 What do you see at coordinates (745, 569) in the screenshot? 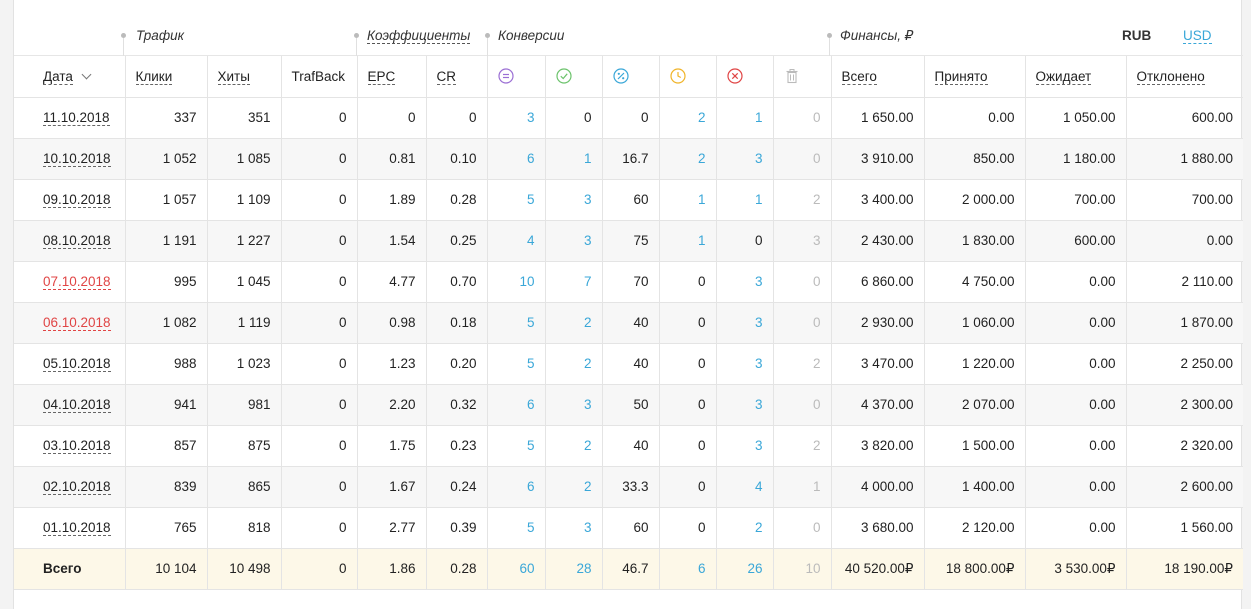
I see `total-rejected-cell: 26` at bounding box center [745, 569].